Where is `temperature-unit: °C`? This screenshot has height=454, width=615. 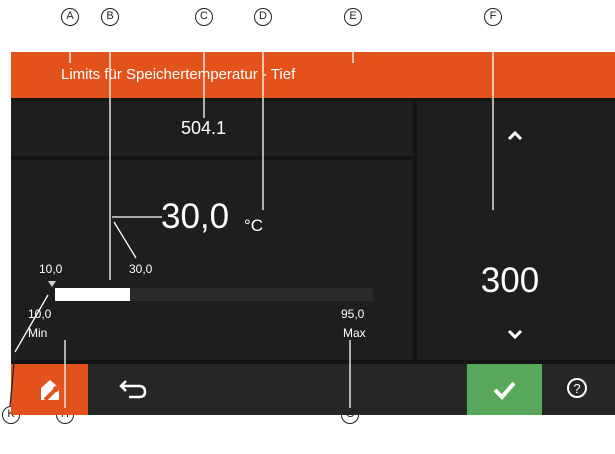 temperature-unit: °C is located at coordinates (254, 225).